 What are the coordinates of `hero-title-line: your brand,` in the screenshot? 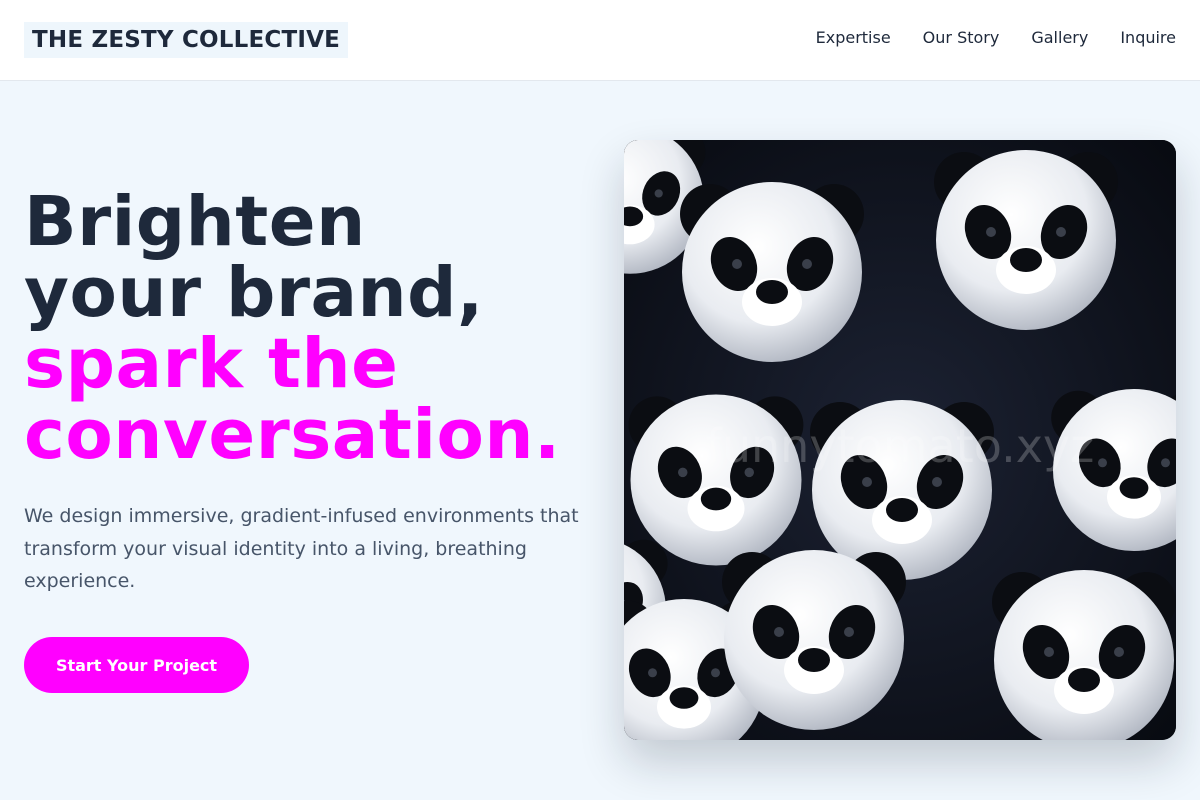 It's located at (254, 293).